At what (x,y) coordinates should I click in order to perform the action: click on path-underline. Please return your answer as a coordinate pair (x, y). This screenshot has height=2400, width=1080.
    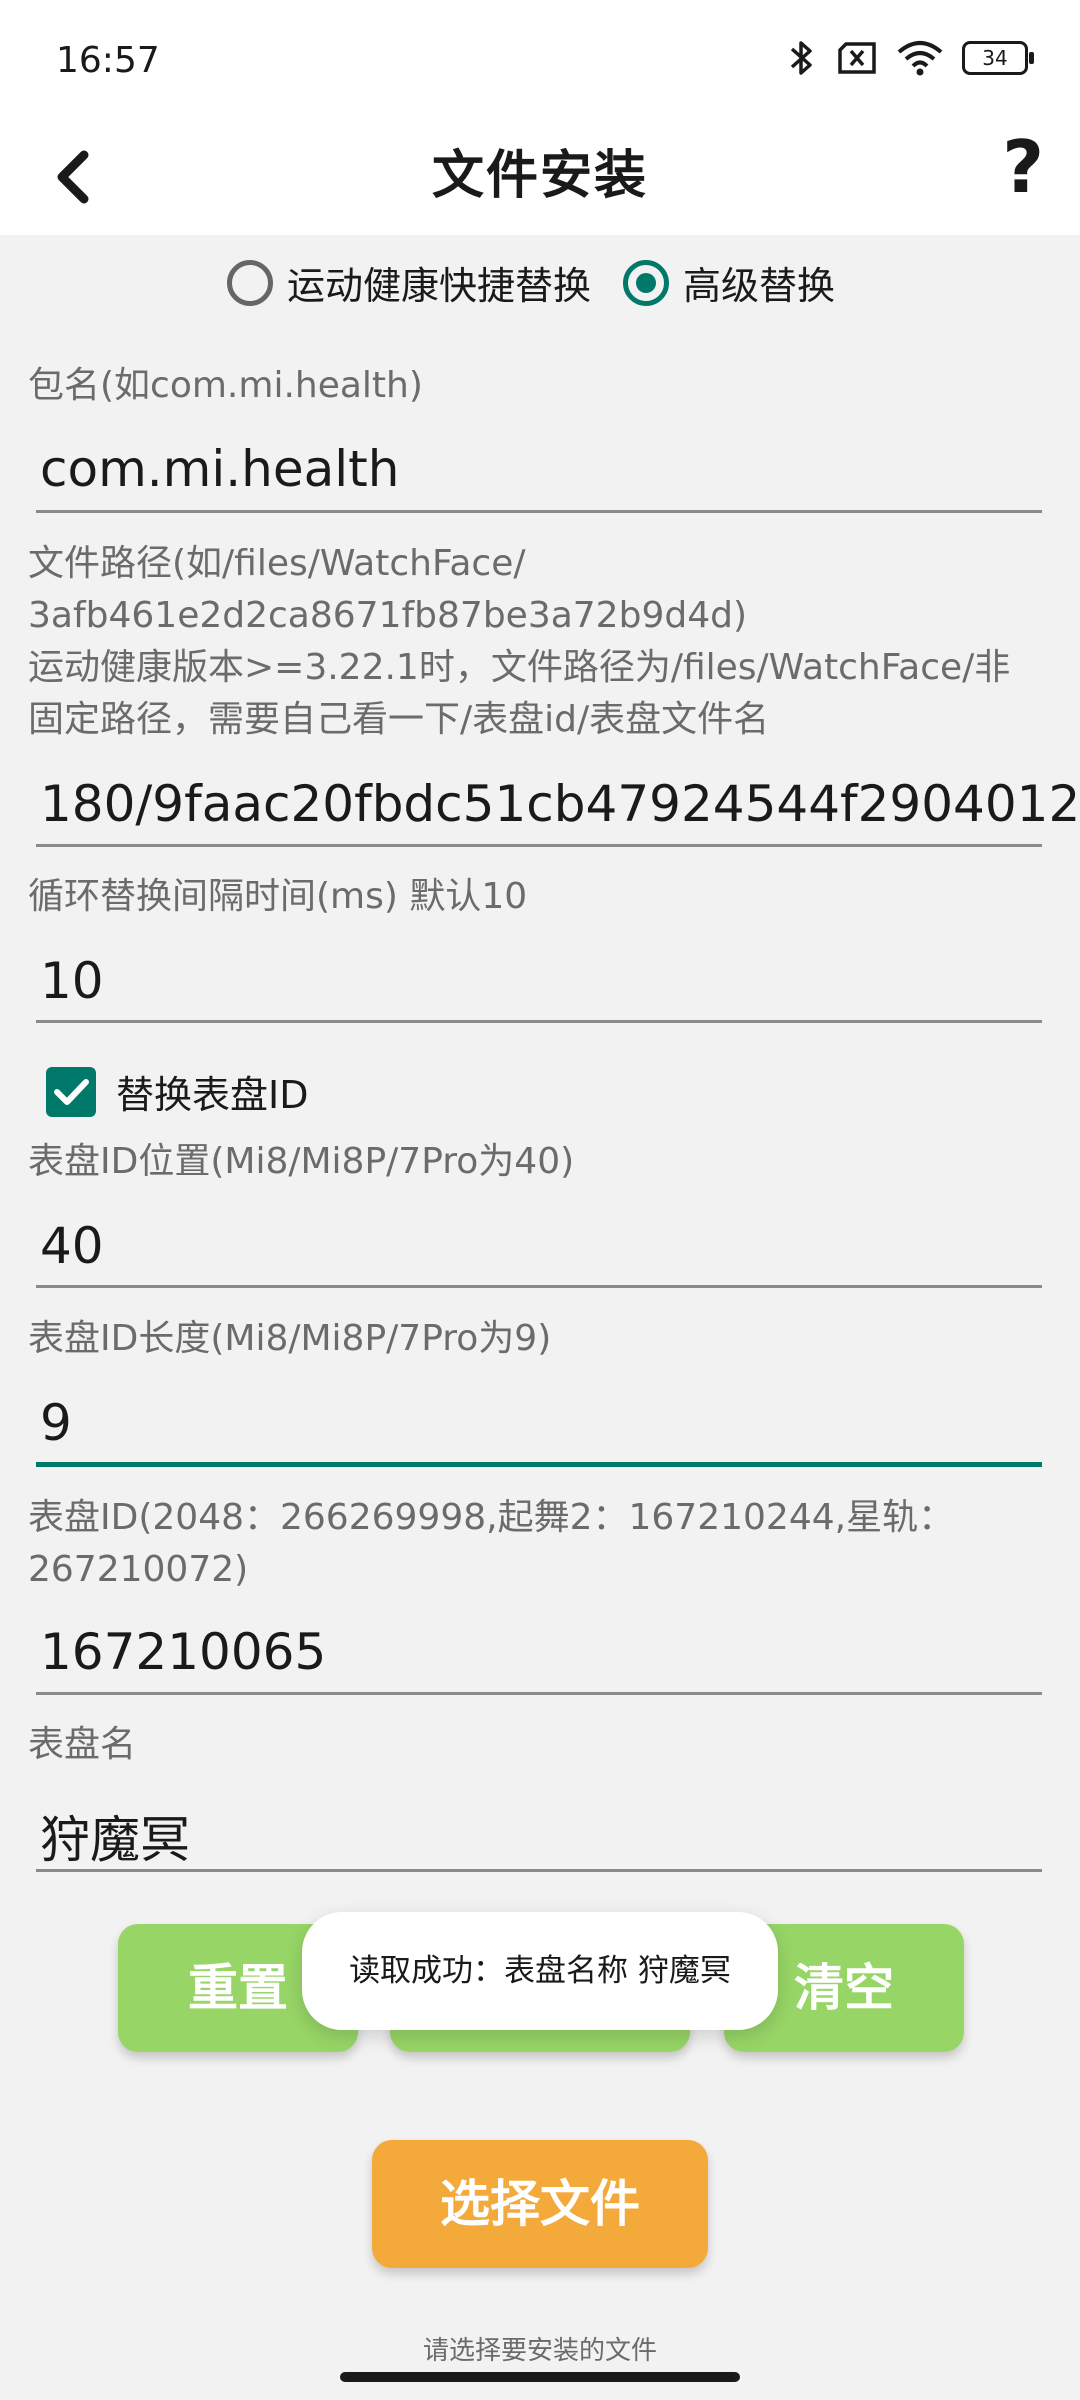
    Looking at the image, I should click on (539, 845).